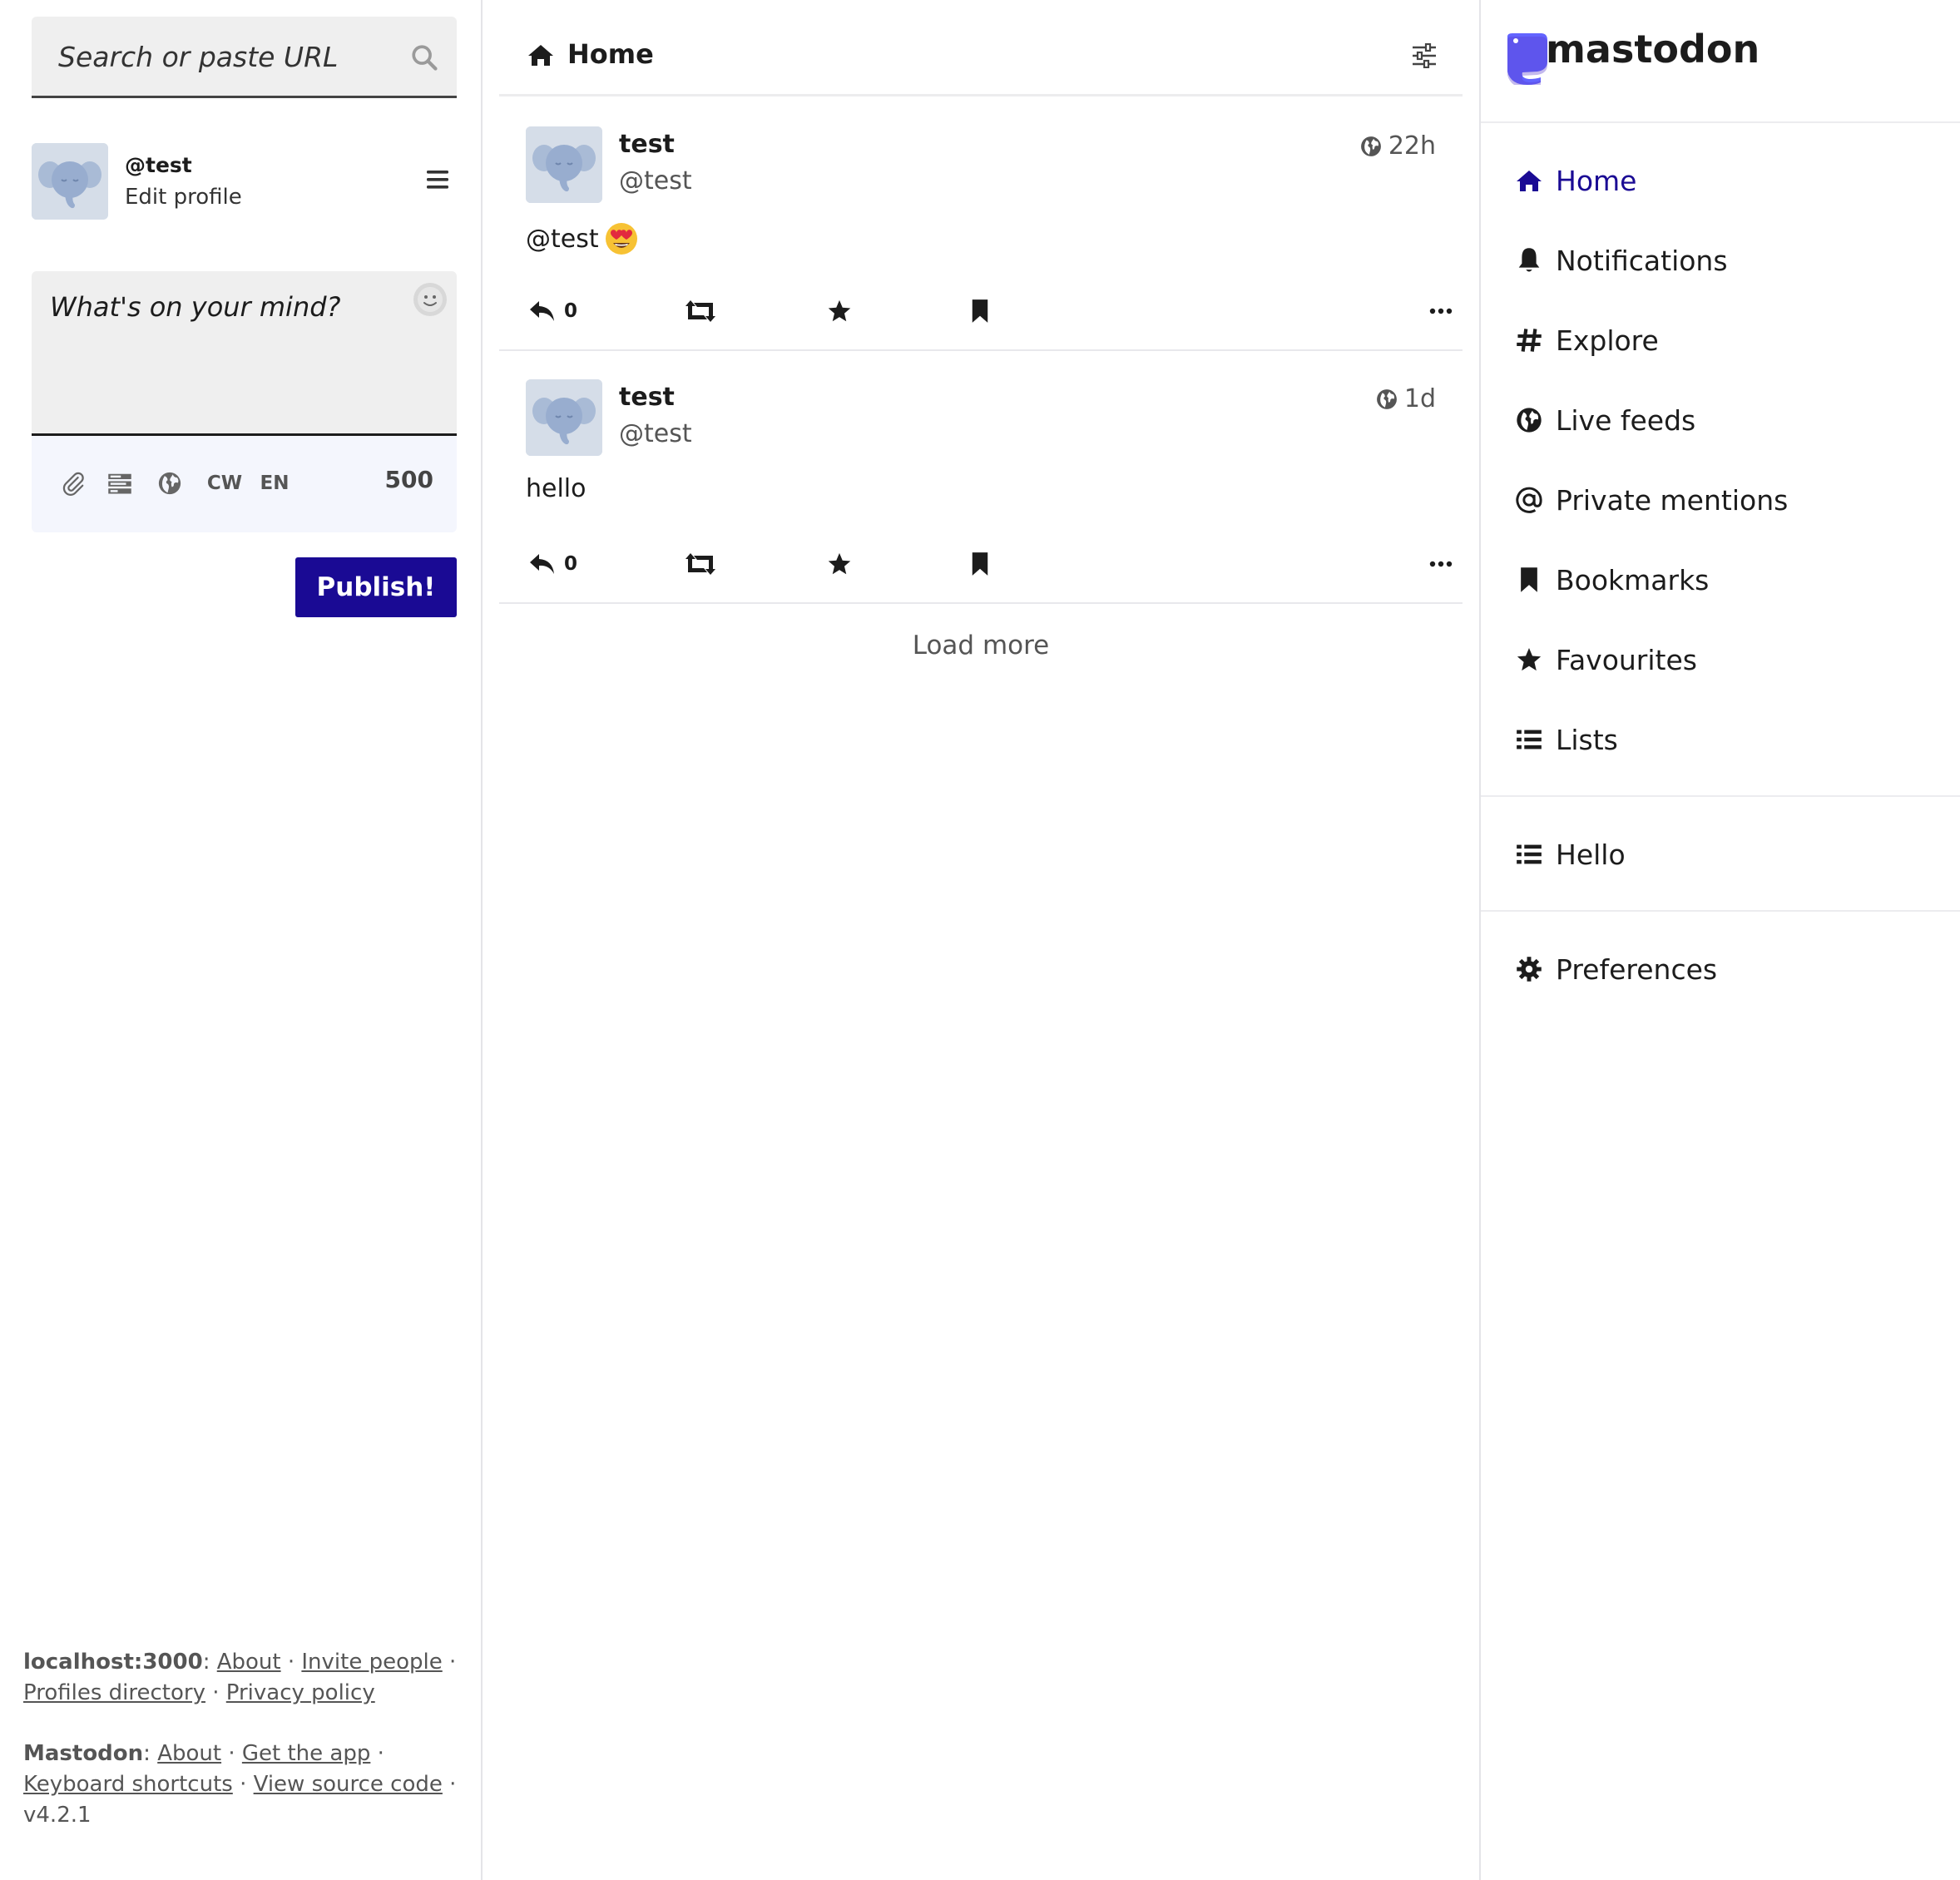  What do you see at coordinates (1607, 340) in the screenshot?
I see `nav-label: Explore` at bounding box center [1607, 340].